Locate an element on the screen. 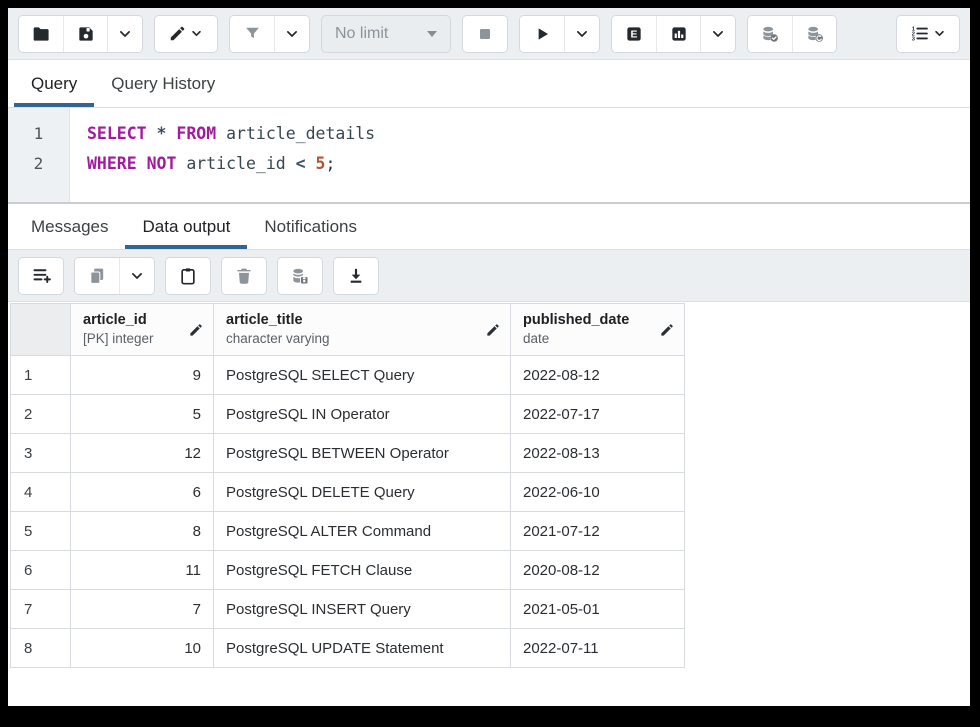 The width and height of the screenshot is (980, 727). table-row: 2 5 PostgreSQL IN Operator 2022-07-17 is located at coordinates (347, 414).